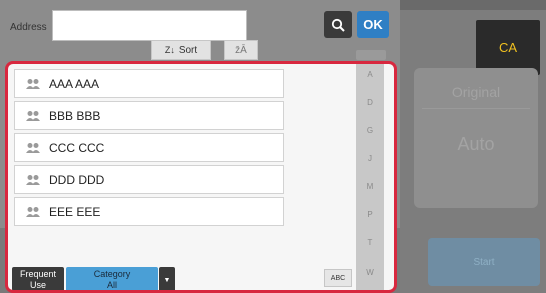 Image resolution: width=546 pixels, height=293 pixels. I want to click on address-label: Address, so click(28, 27).